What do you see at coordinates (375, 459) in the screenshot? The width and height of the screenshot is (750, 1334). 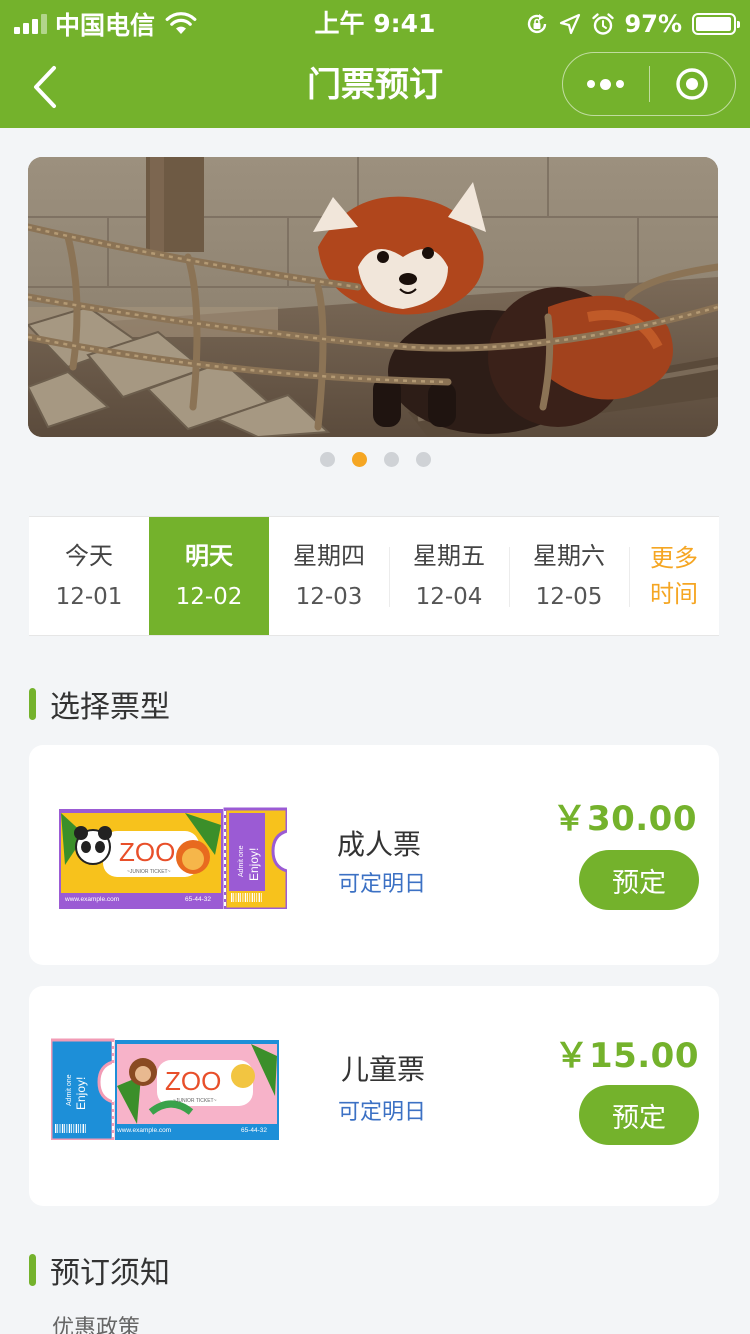 I see `carousel-indicator` at bounding box center [375, 459].